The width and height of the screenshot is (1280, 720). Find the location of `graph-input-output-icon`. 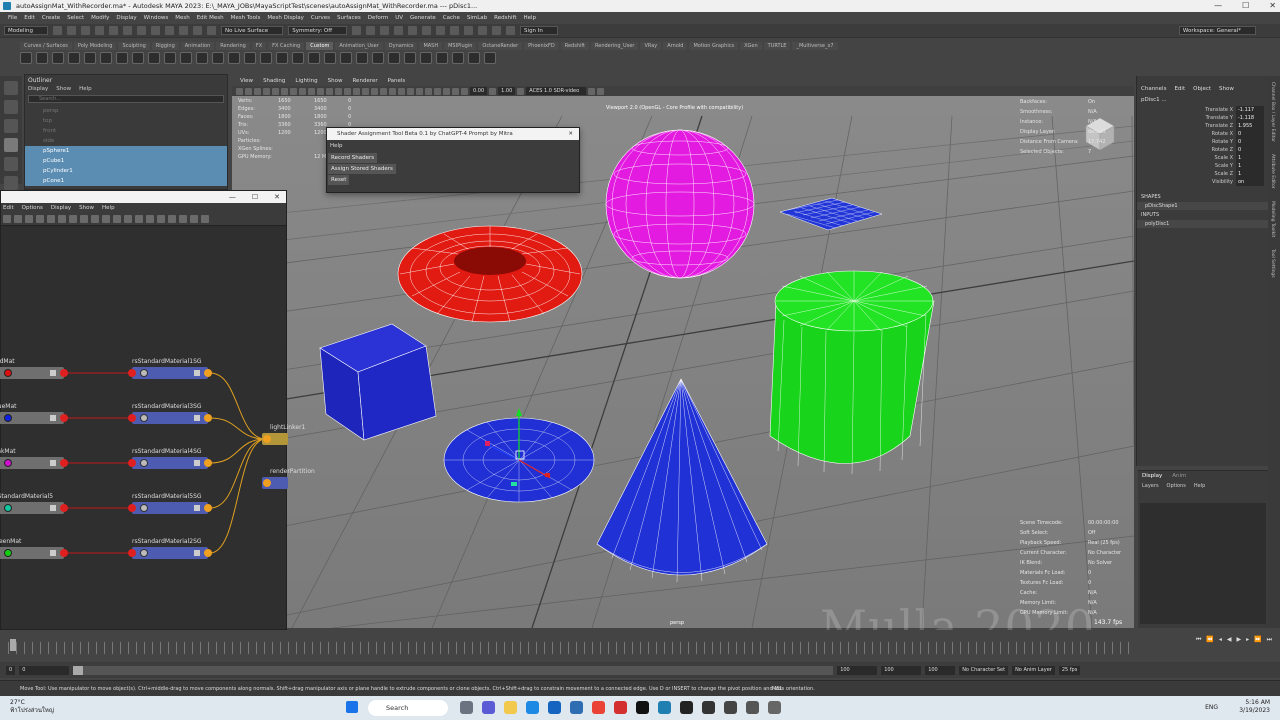

graph-input-output-icon is located at coordinates (7, 219).